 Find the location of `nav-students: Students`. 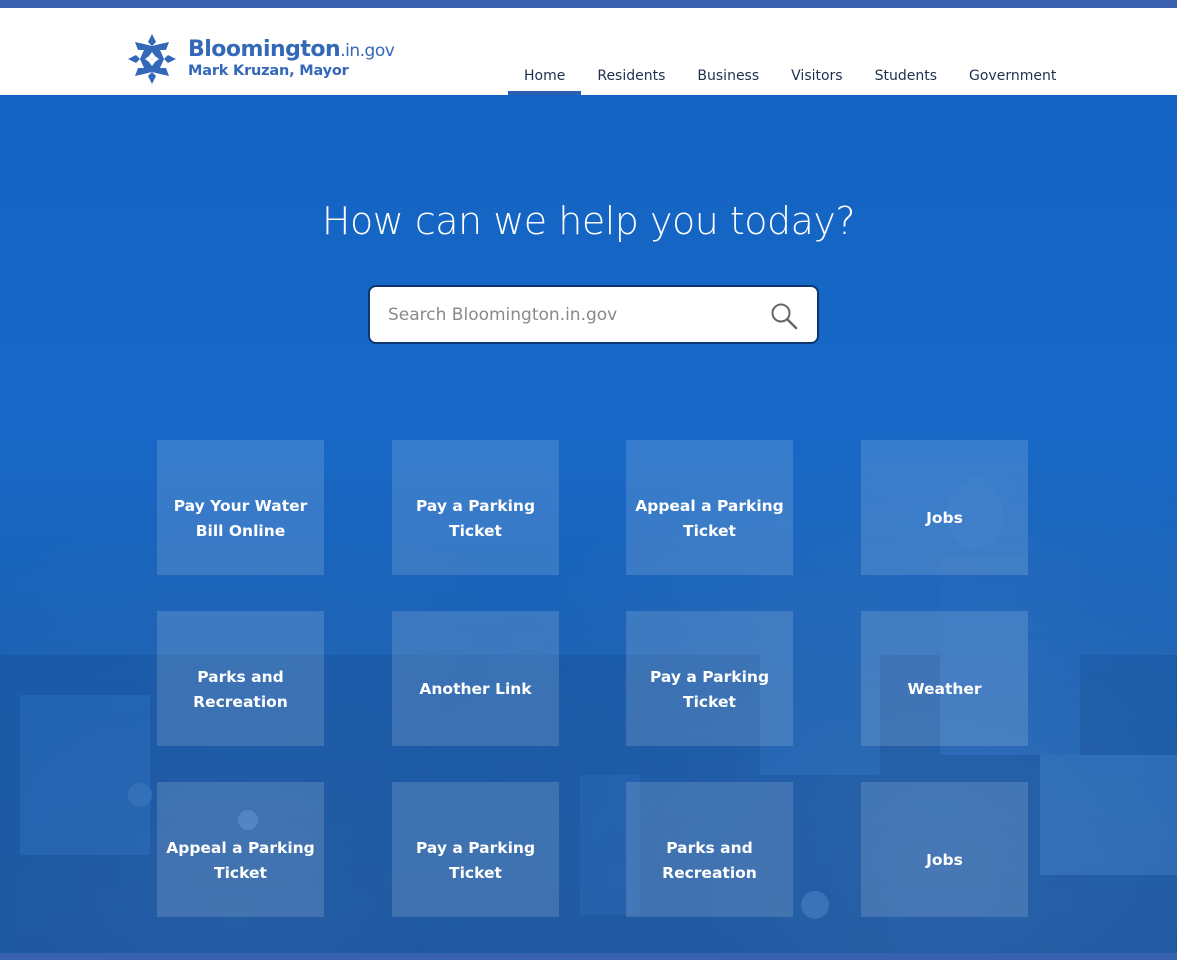

nav-students: Students is located at coordinates (906, 79).